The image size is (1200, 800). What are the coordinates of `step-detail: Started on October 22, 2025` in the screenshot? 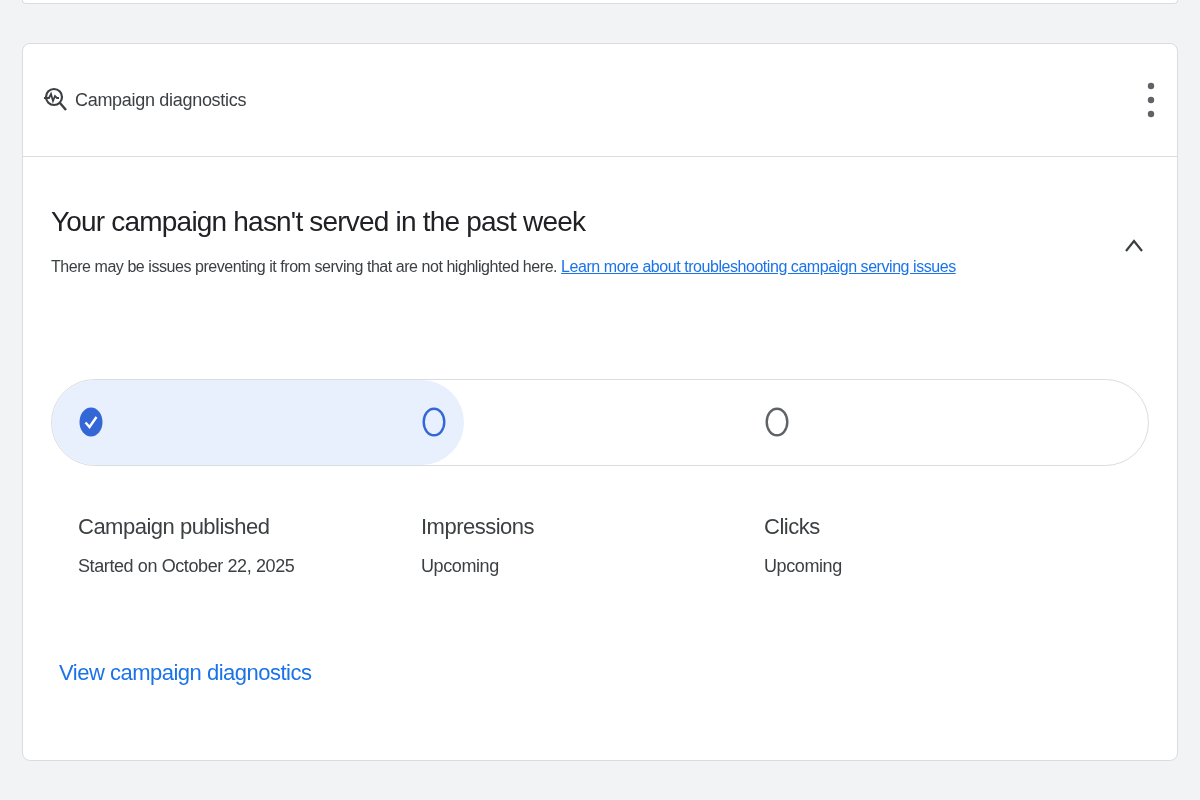 It's located at (187, 566).